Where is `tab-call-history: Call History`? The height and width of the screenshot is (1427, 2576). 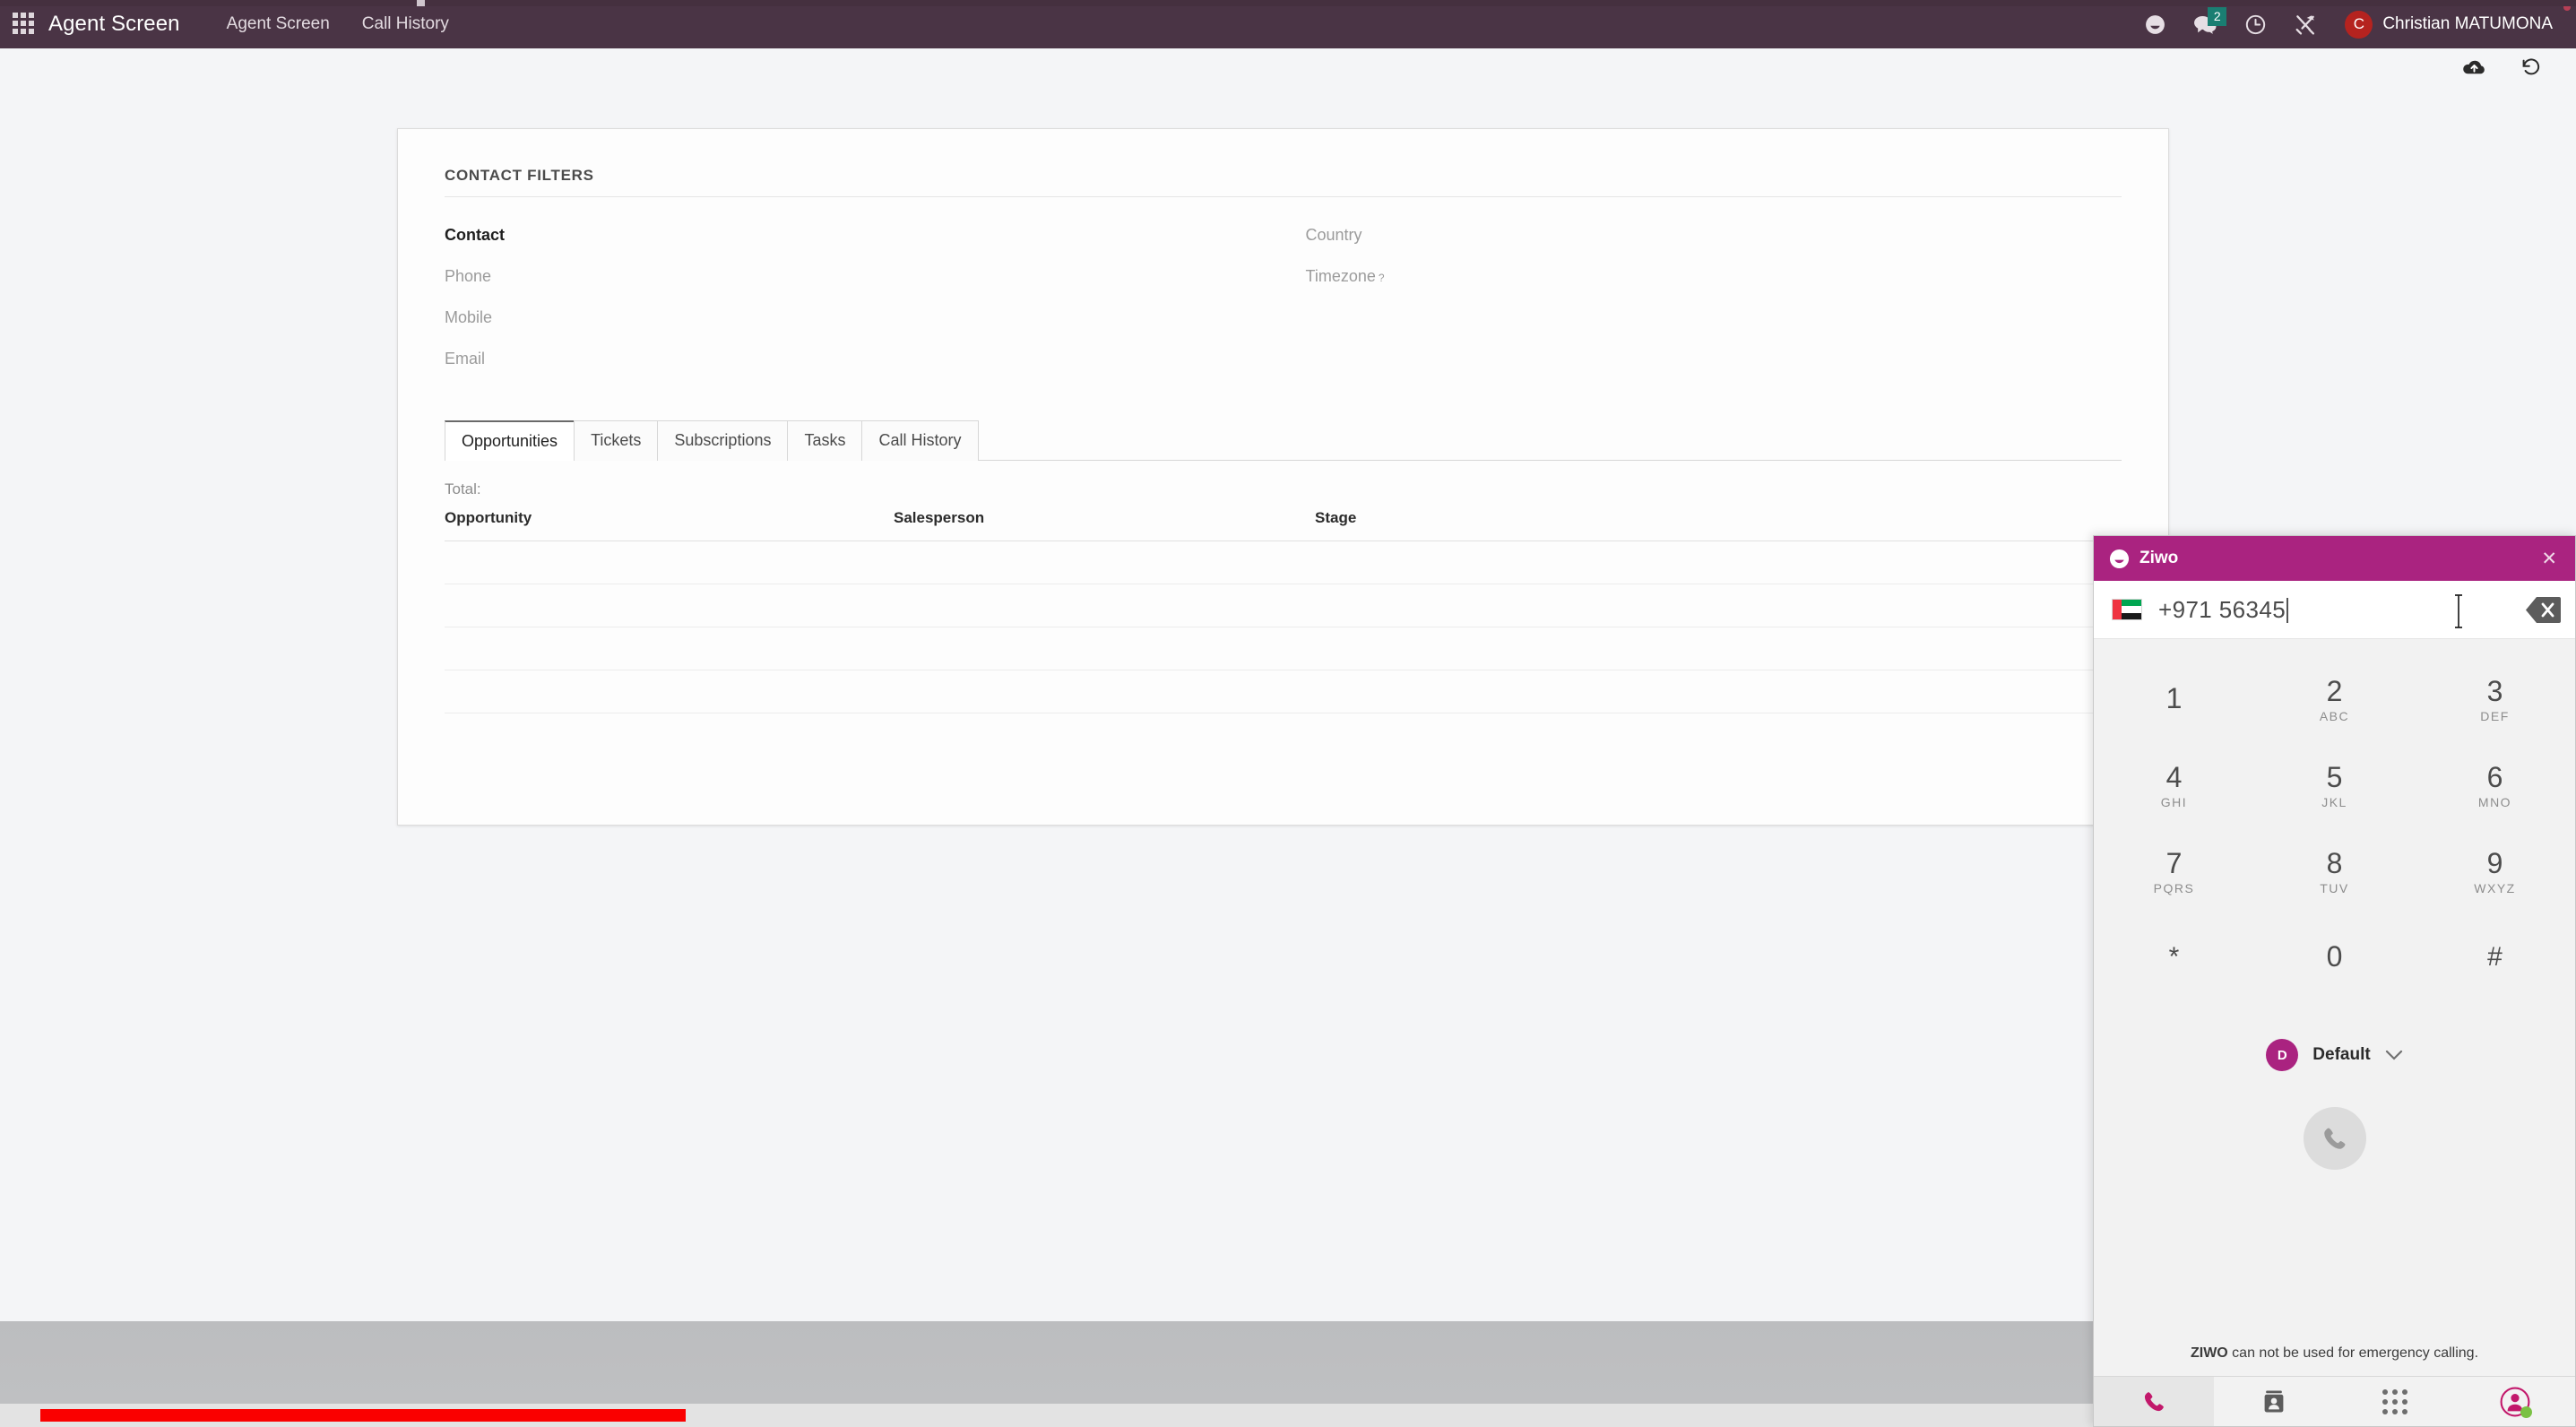
tab-call-history: Call History is located at coordinates (920, 440).